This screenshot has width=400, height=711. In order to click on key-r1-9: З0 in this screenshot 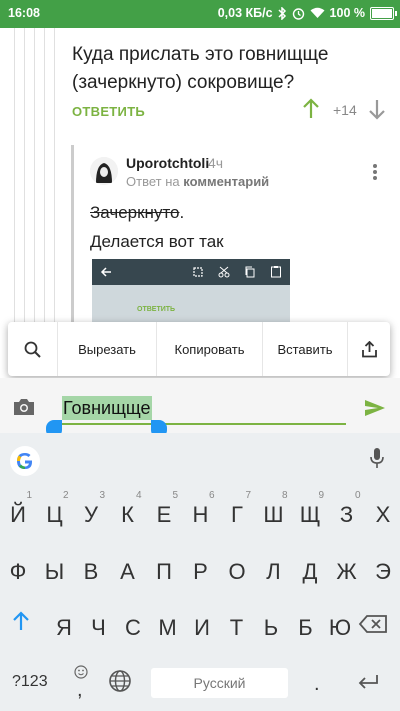, I will do `click(347, 514)`.